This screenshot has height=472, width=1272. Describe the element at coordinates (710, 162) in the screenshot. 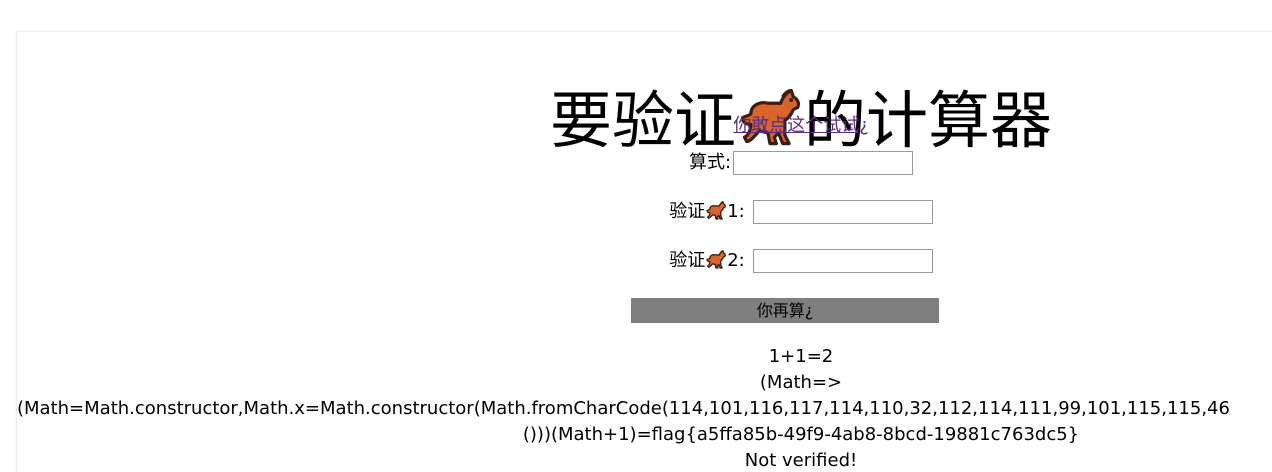

I see `formula-label: 算式:` at that location.